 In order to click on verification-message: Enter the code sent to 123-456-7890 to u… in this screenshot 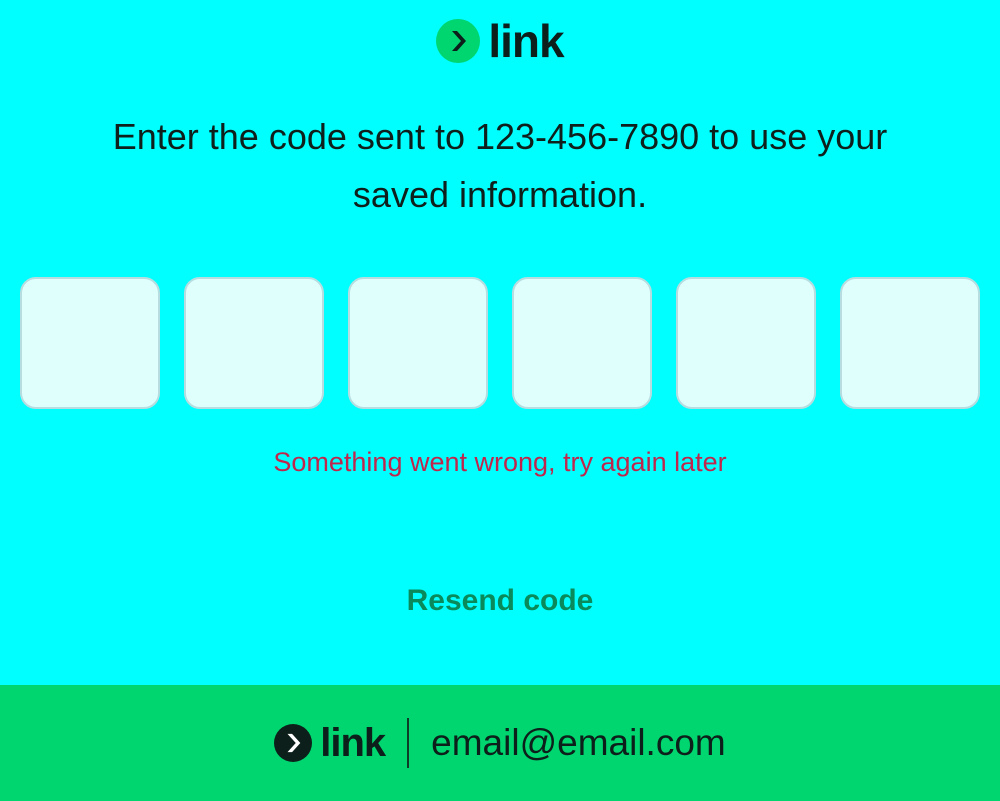, I will do `click(500, 165)`.